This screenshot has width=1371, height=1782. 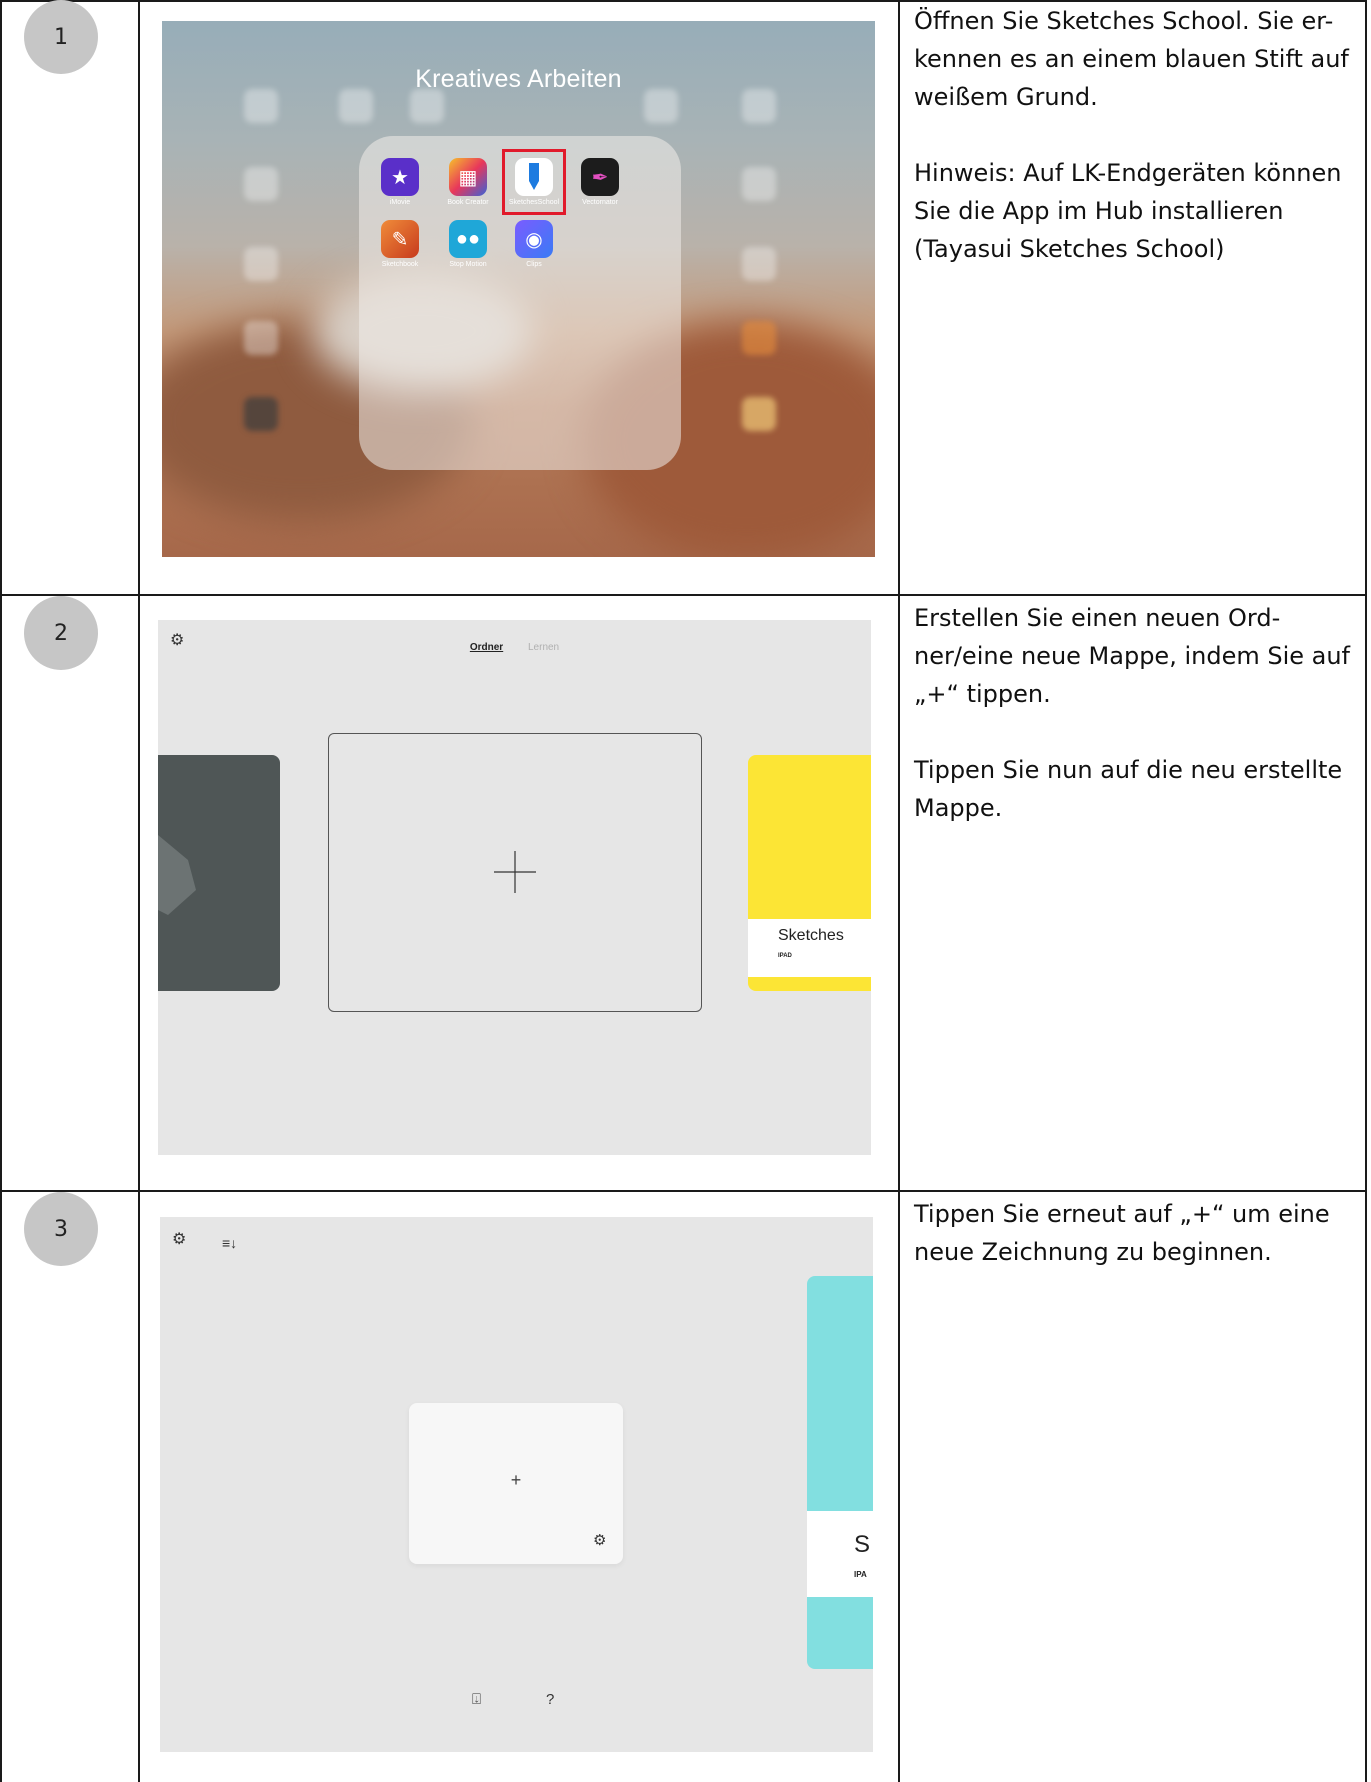 I want to click on folder-title: Sketches, so click(x=811, y=935).